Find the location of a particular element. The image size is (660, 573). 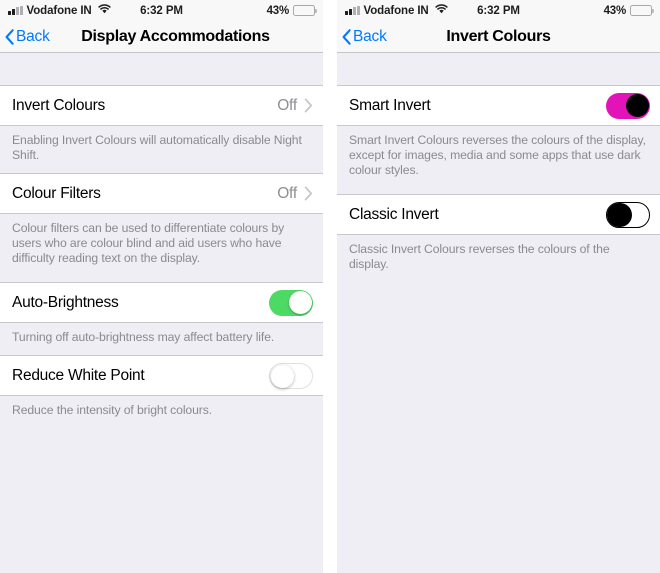

nav-bar-right: Back Invert Colours is located at coordinates (498, 37).